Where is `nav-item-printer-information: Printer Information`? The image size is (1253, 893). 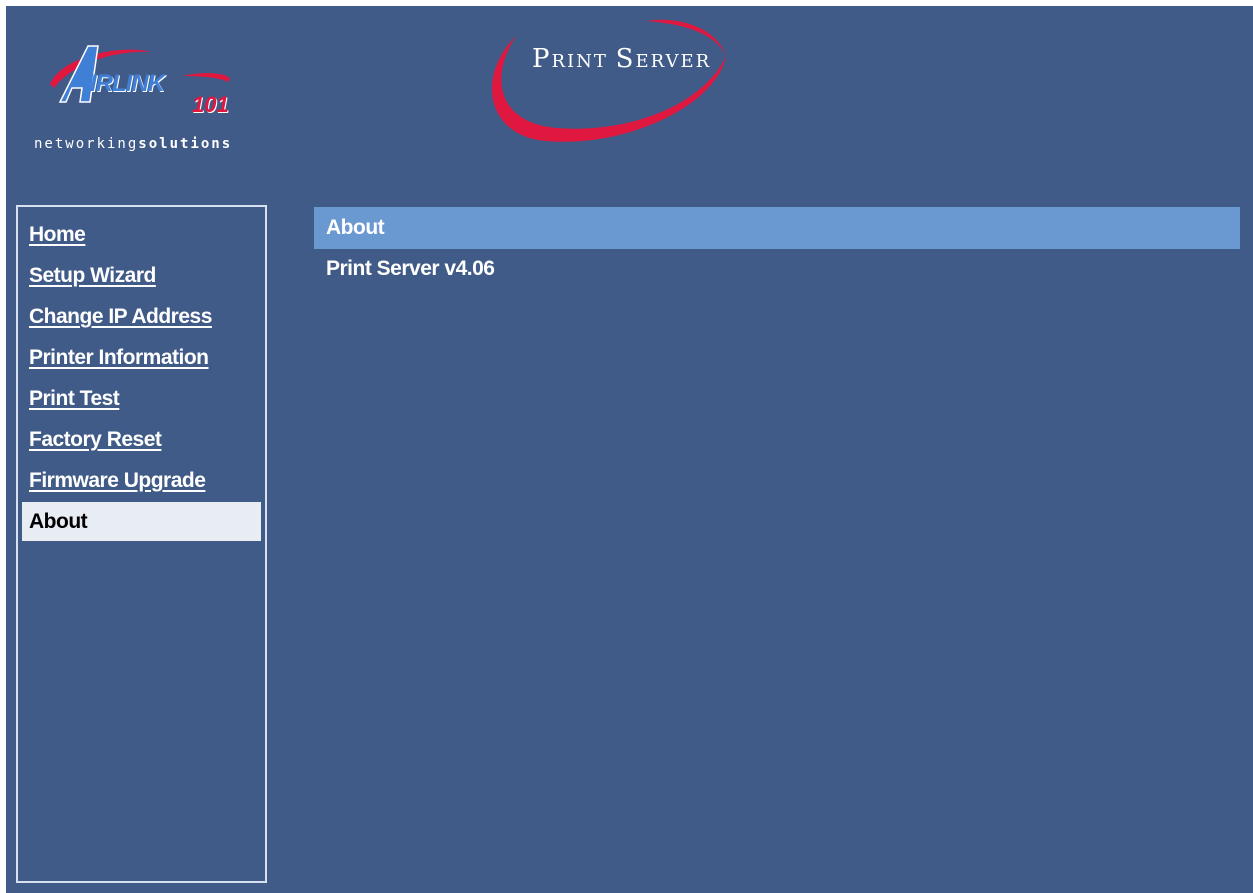
nav-item-printer-information: Printer Information is located at coordinates (141, 357).